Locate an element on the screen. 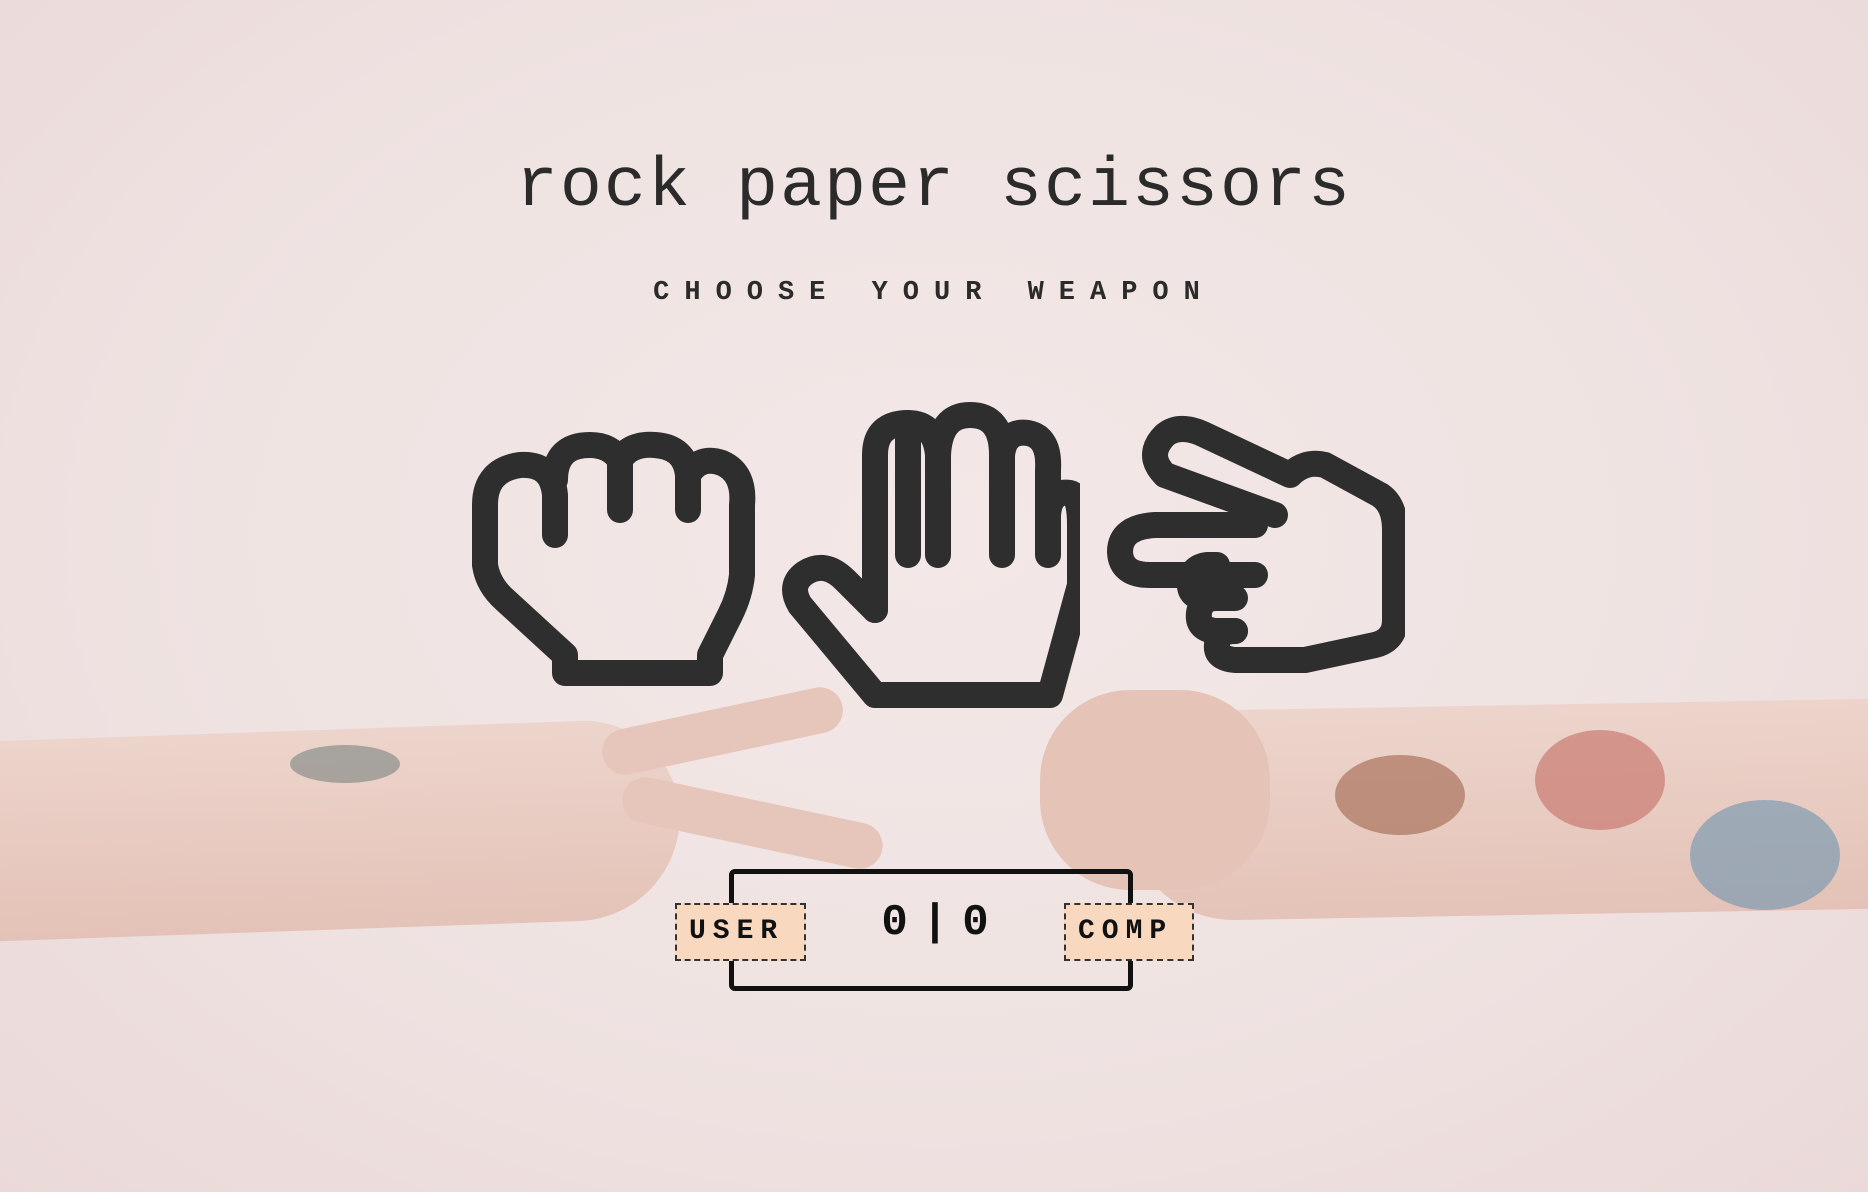  fist-icon is located at coordinates (614, 558).